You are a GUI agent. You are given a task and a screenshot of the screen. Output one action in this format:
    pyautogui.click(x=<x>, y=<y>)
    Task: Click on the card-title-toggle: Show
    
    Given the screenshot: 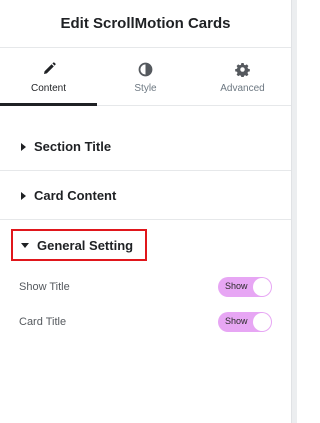 What is the action you would take?
    pyautogui.click(x=245, y=322)
    